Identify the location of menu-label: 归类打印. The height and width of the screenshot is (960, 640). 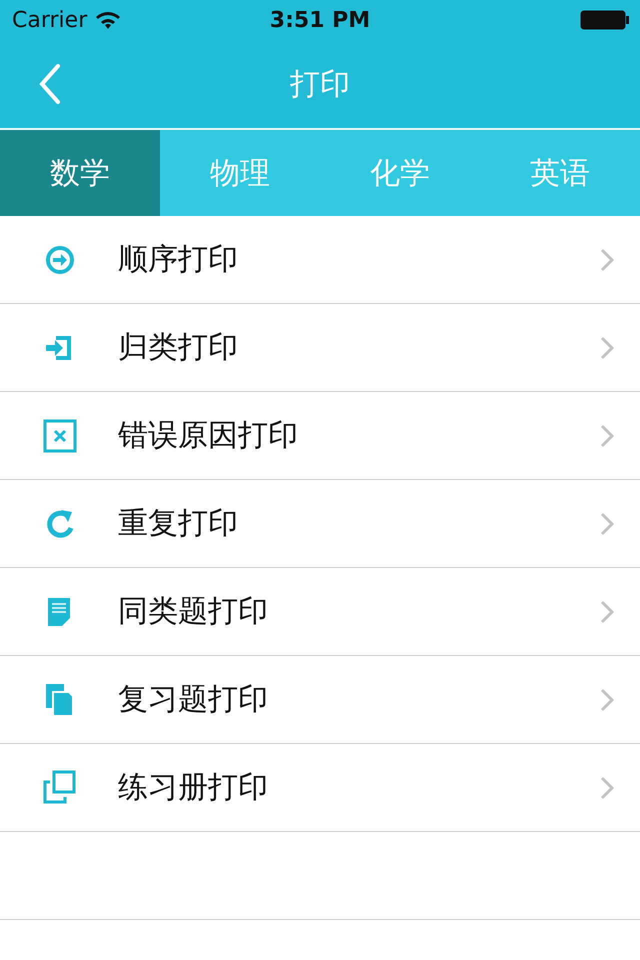
(178, 348).